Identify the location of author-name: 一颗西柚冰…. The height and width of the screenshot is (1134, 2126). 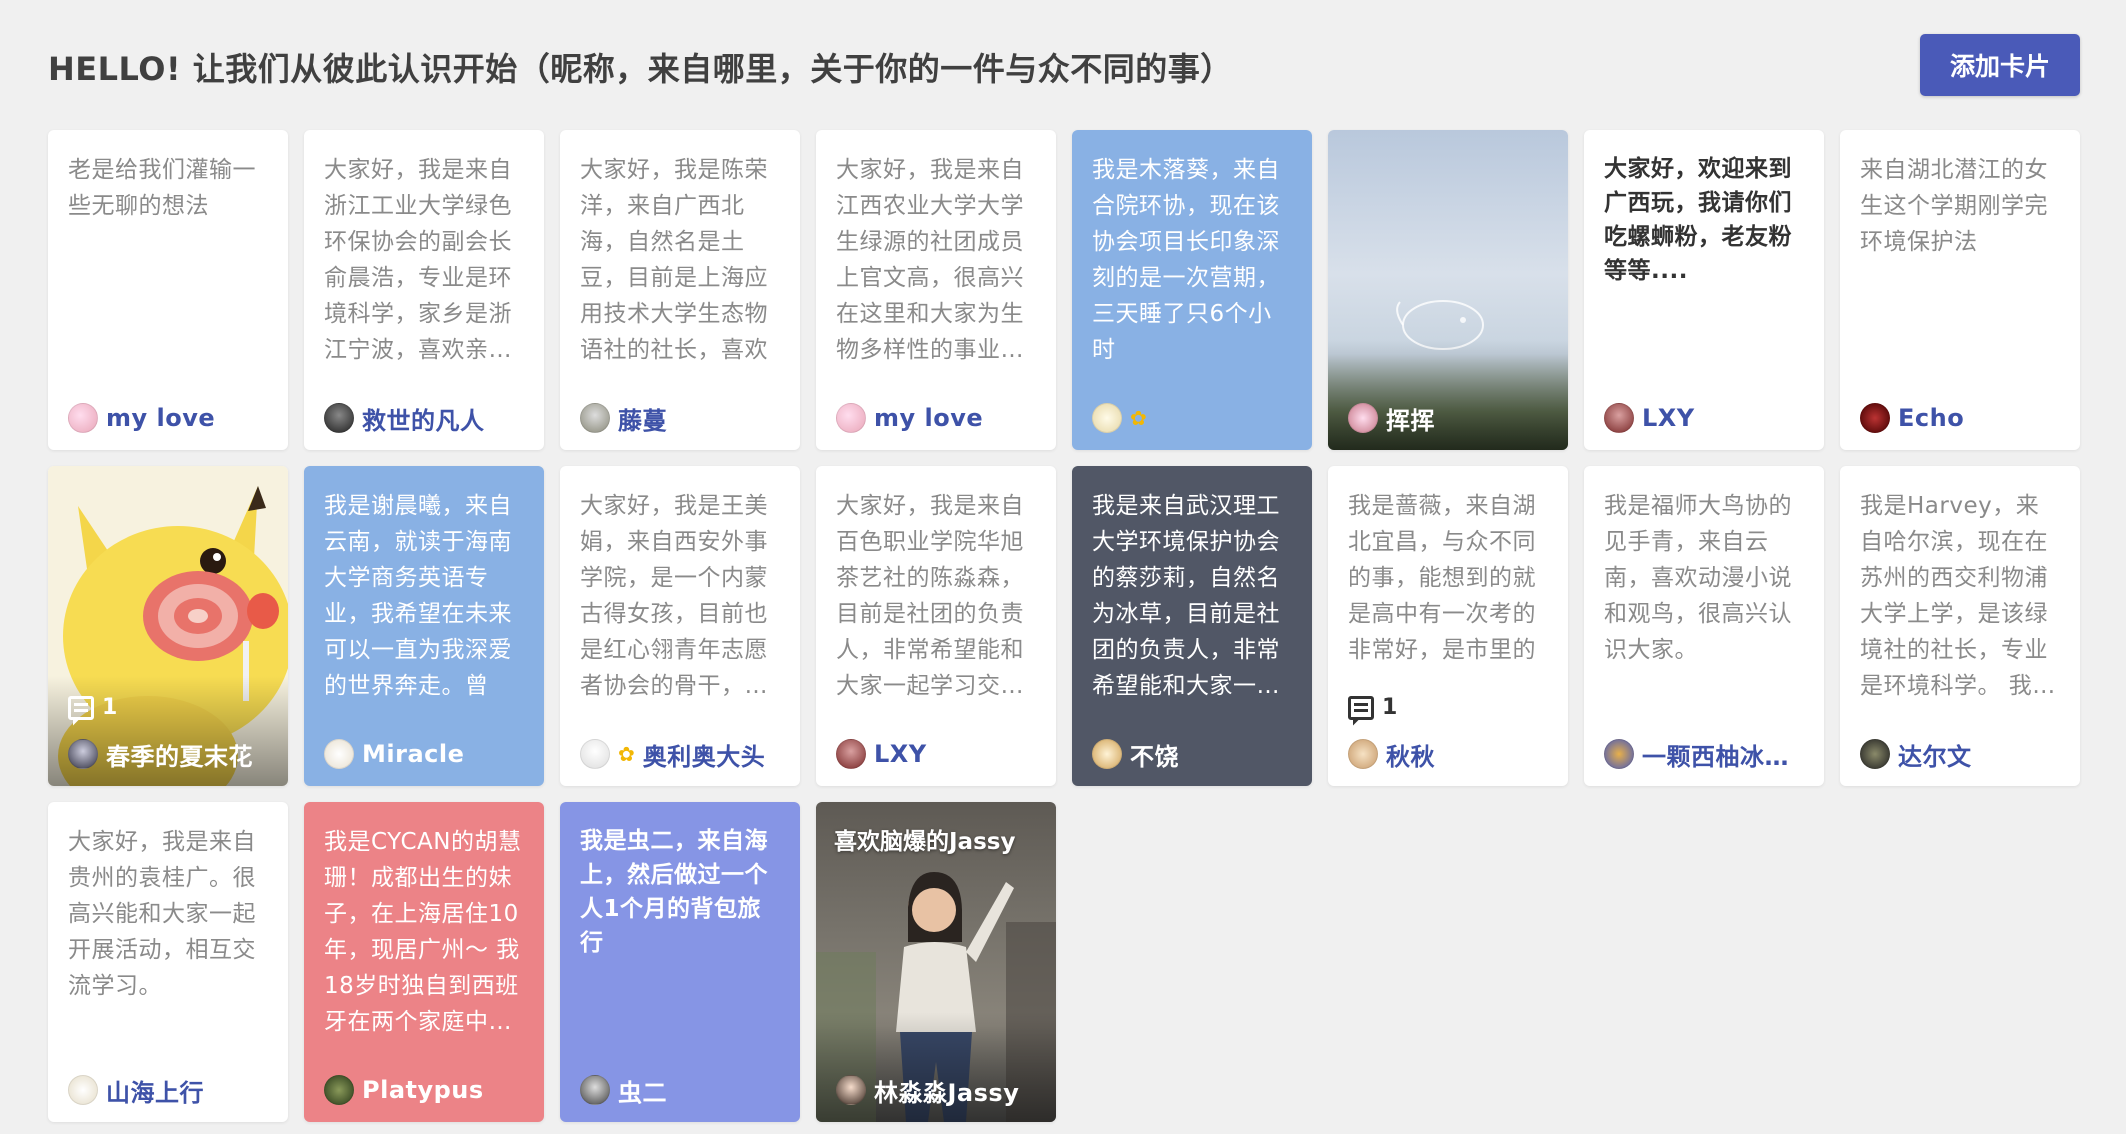
(1715, 754).